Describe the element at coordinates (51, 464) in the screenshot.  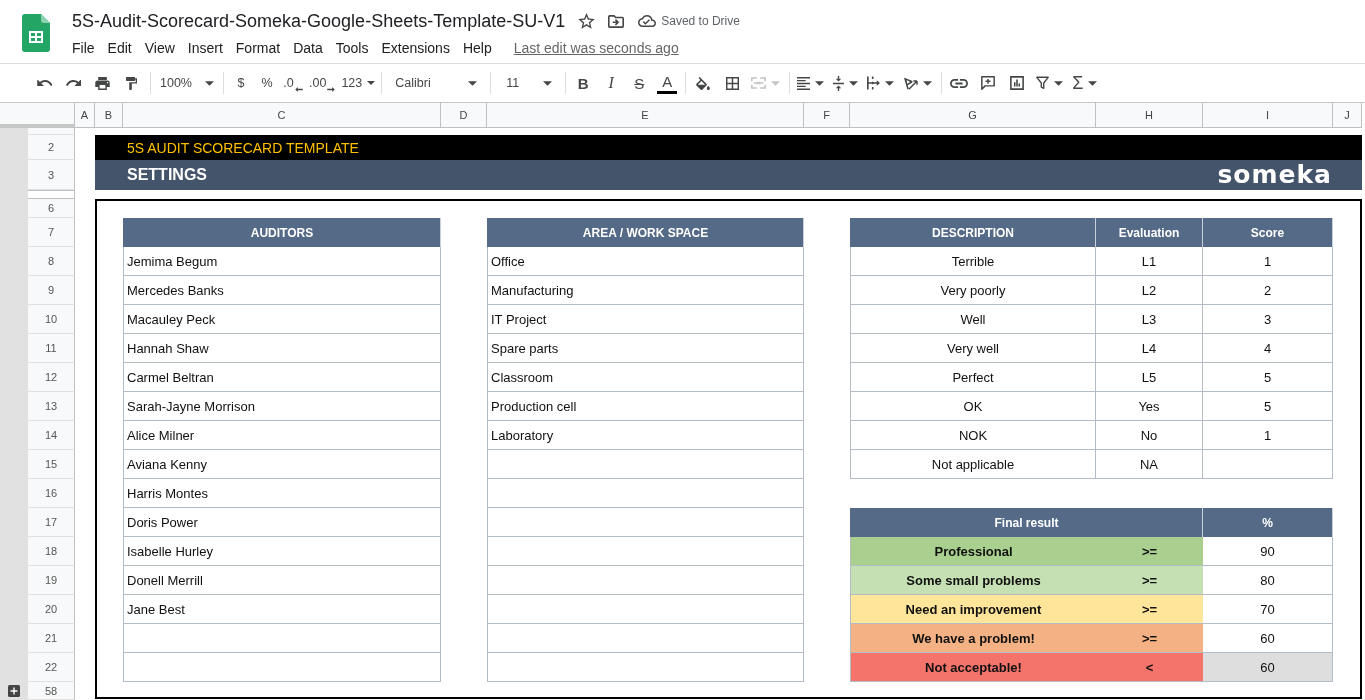
I see `row-header: 15` at that location.